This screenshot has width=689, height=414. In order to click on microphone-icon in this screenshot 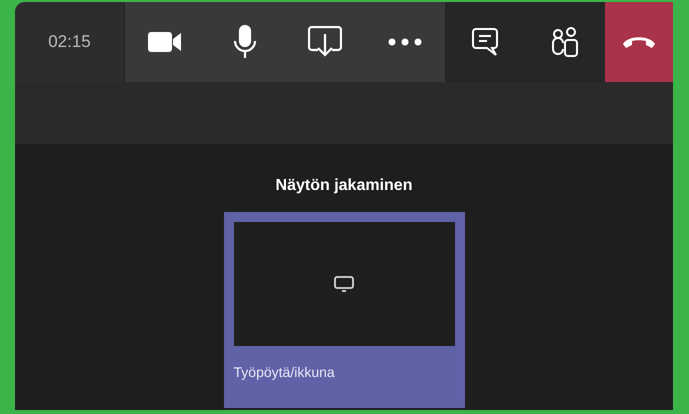, I will do `click(245, 42)`.